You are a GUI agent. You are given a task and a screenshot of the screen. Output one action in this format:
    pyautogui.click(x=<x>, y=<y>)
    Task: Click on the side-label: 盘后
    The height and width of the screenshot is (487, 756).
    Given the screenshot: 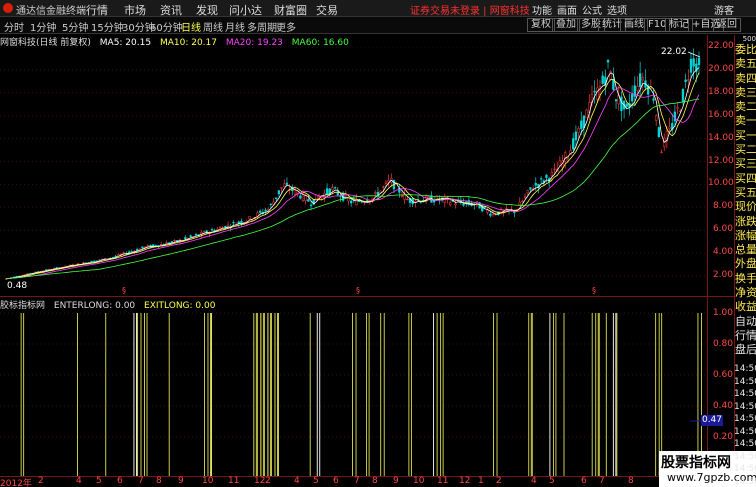 What is the action you would take?
    pyautogui.click(x=745, y=350)
    